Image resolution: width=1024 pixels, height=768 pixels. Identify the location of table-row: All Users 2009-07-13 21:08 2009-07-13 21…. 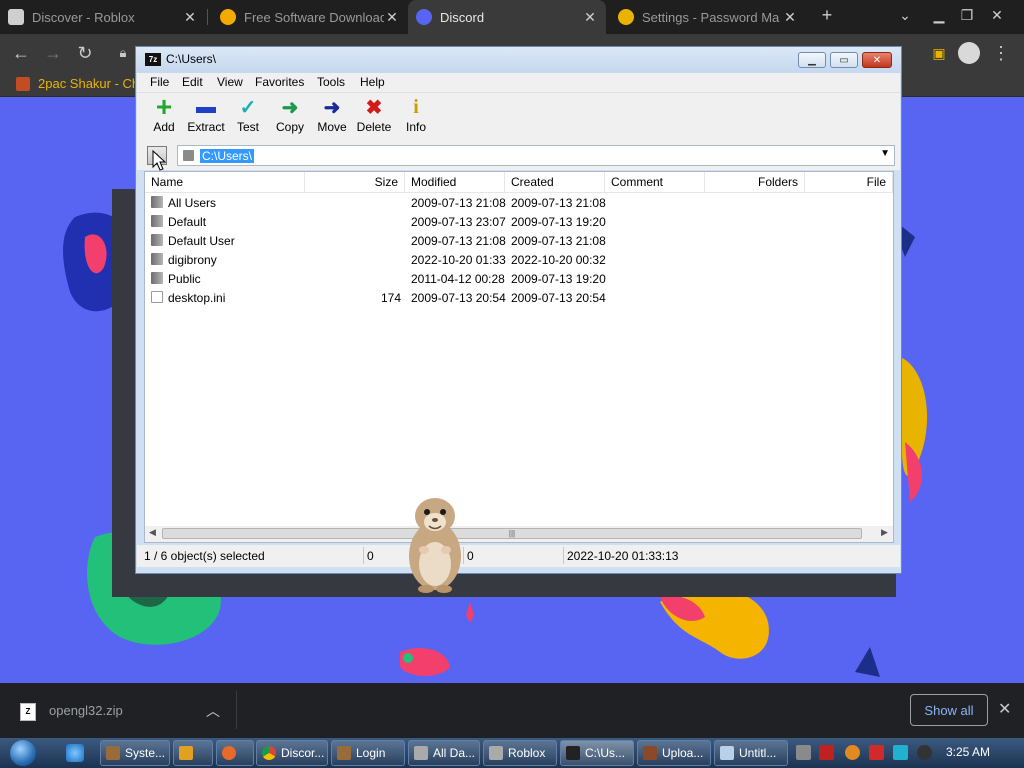
(519, 203).